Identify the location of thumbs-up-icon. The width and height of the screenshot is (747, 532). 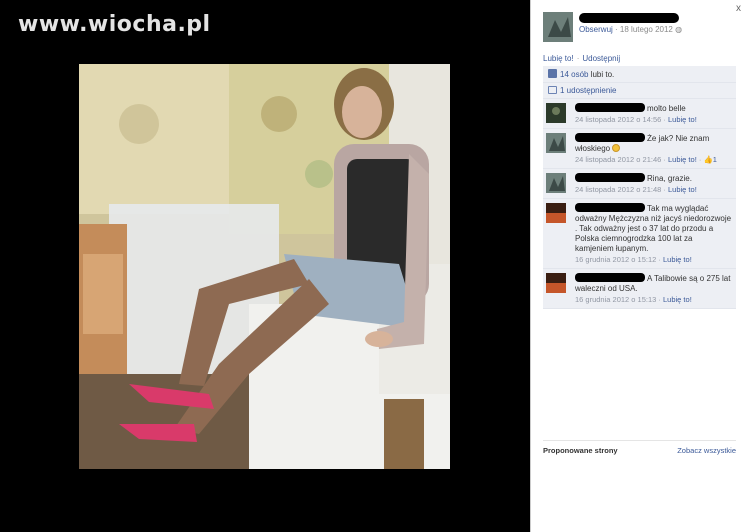
(552, 73).